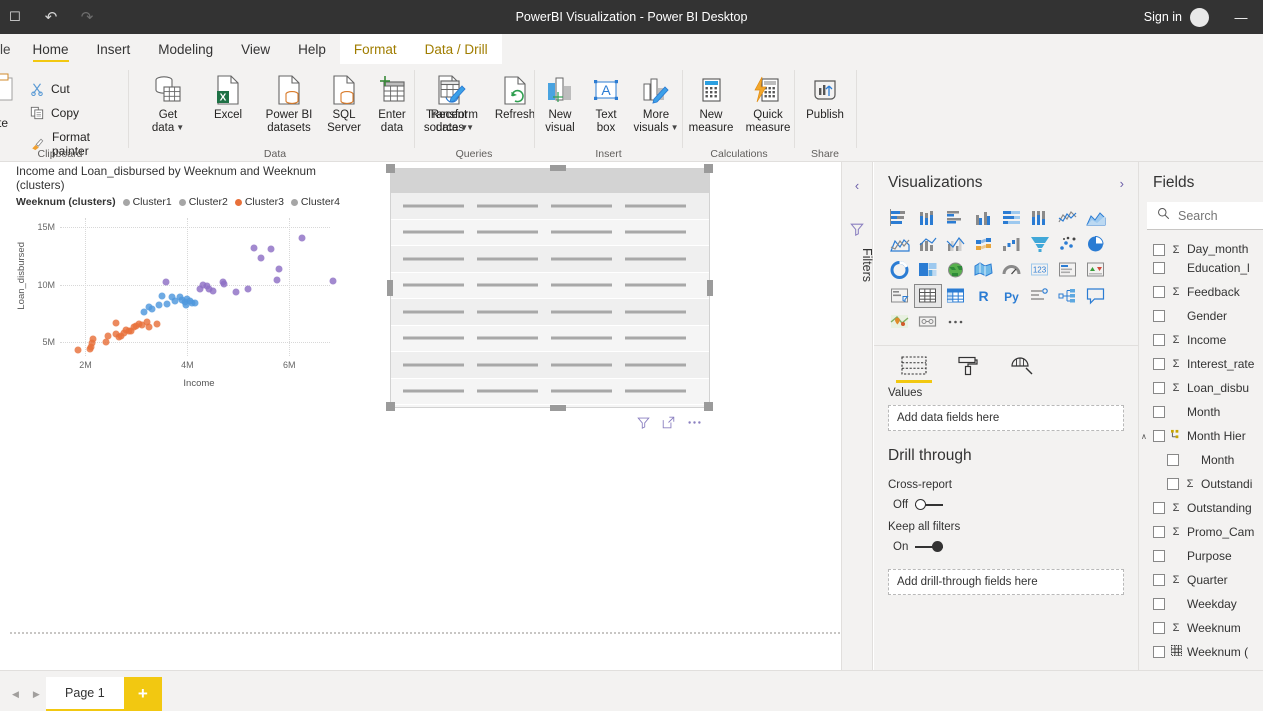 The height and width of the screenshot is (711, 1263). What do you see at coordinates (168, 104) in the screenshot?
I see `get-data-button: Get data ▼` at bounding box center [168, 104].